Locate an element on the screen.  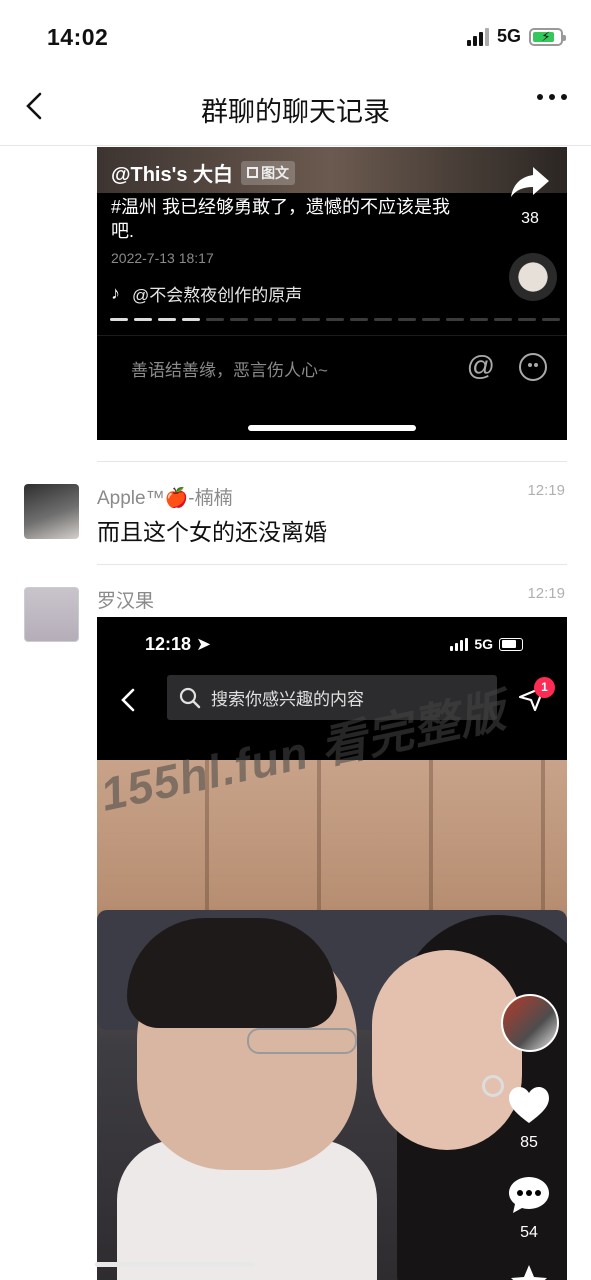
share-button: 38 is located at coordinates (530, 196).